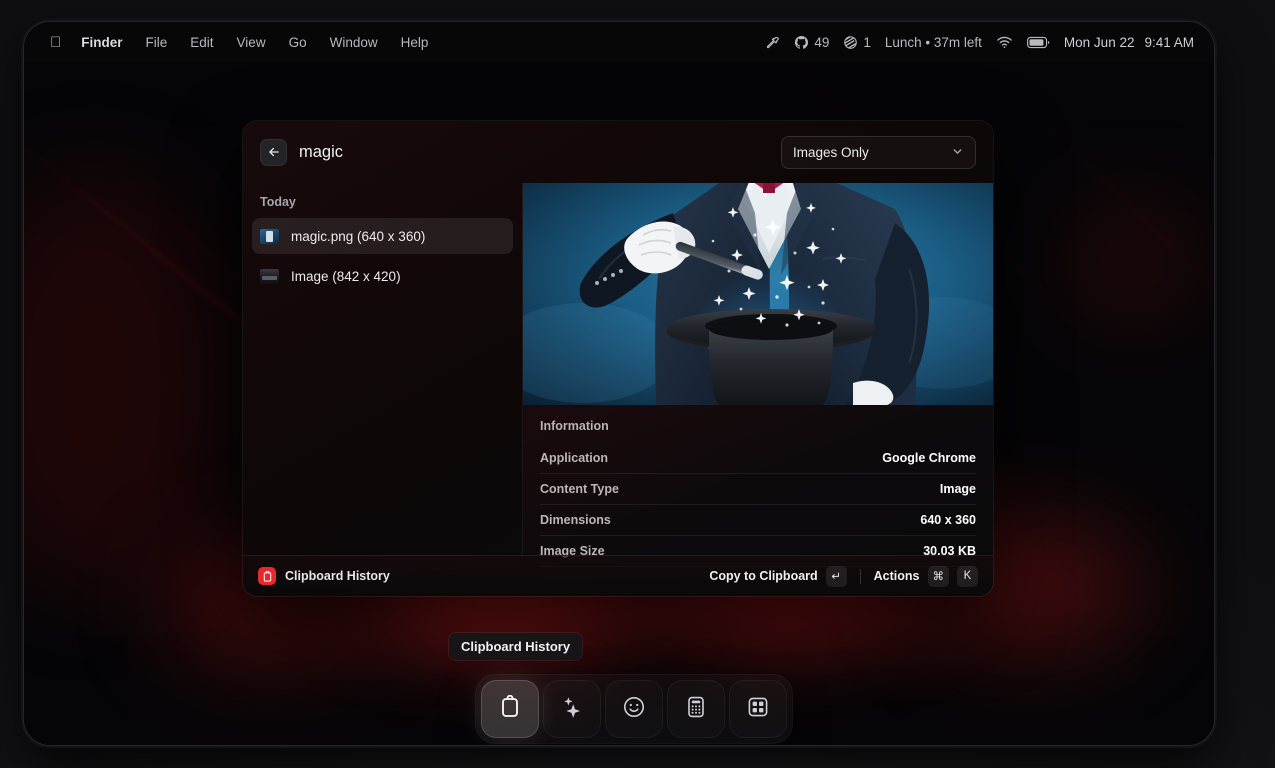 This screenshot has height=768, width=1275. I want to click on menu-item-edit: Edit, so click(201, 42).